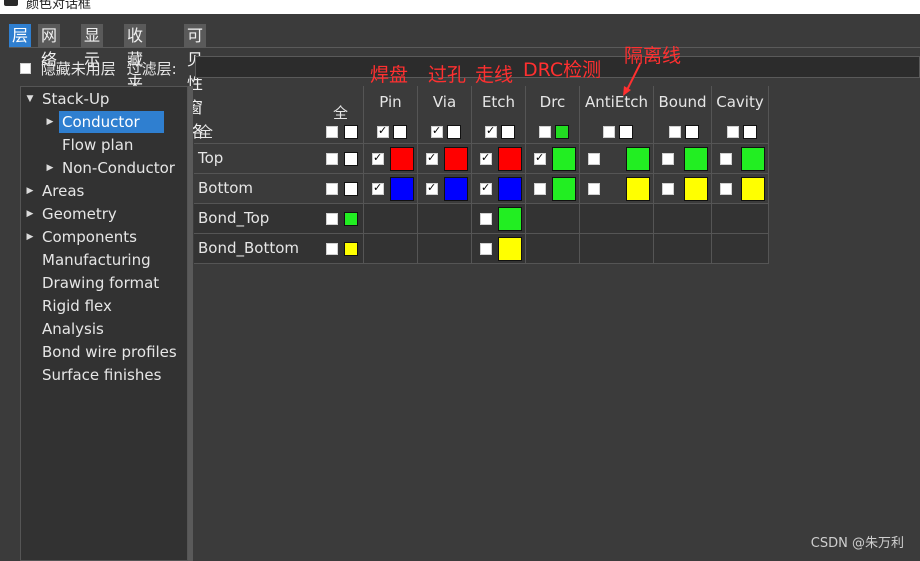 The image size is (920, 561). I want to click on app-icon, so click(11, 3).